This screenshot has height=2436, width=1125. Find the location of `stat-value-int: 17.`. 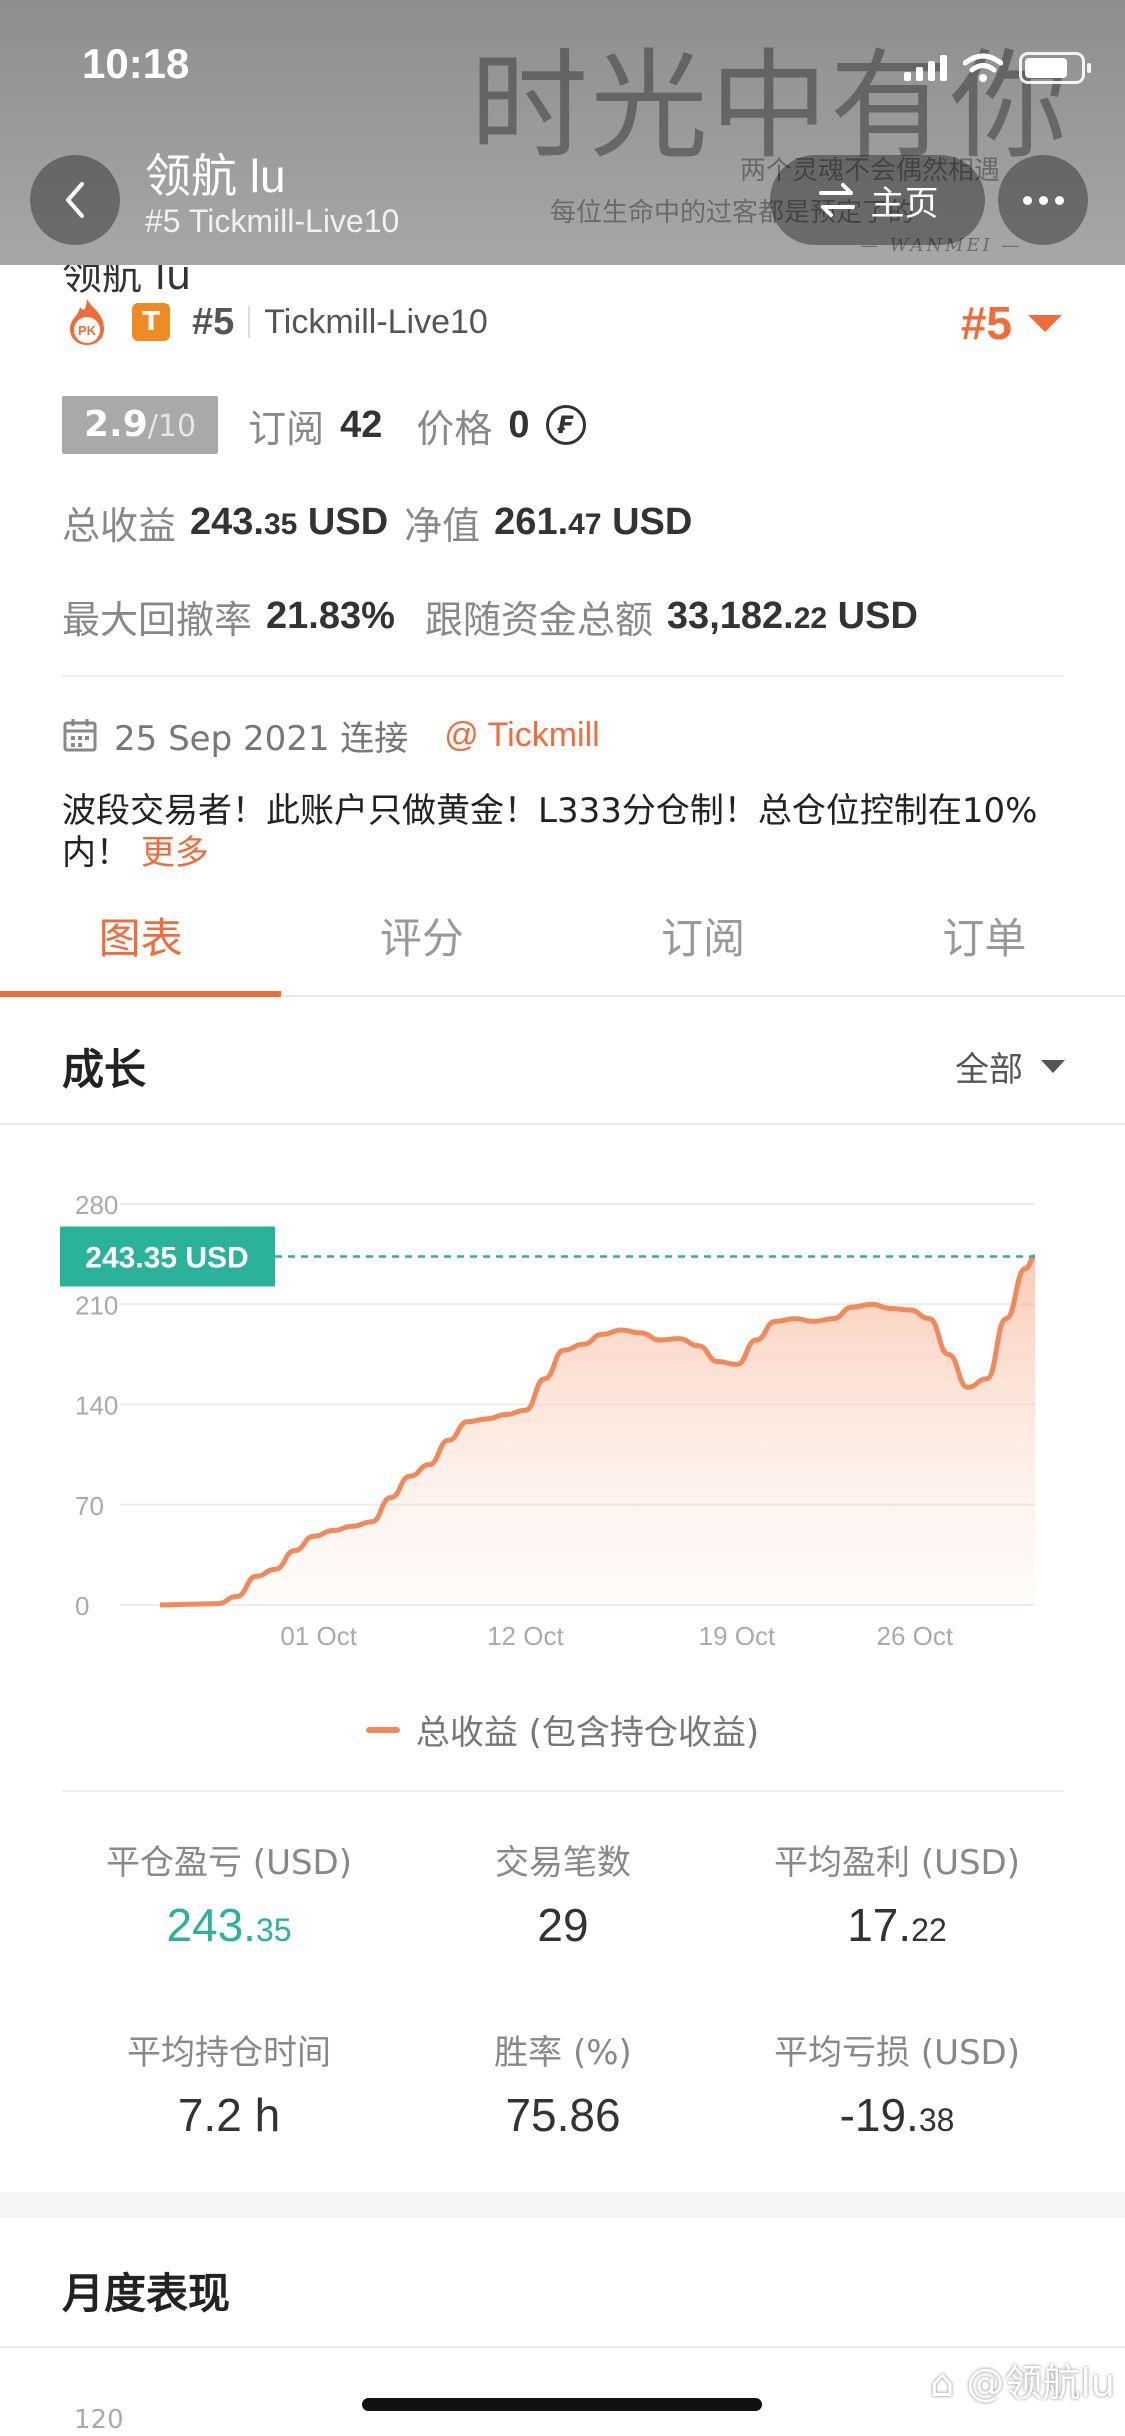

stat-value-int: 17. is located at coordinates (879, 1925).